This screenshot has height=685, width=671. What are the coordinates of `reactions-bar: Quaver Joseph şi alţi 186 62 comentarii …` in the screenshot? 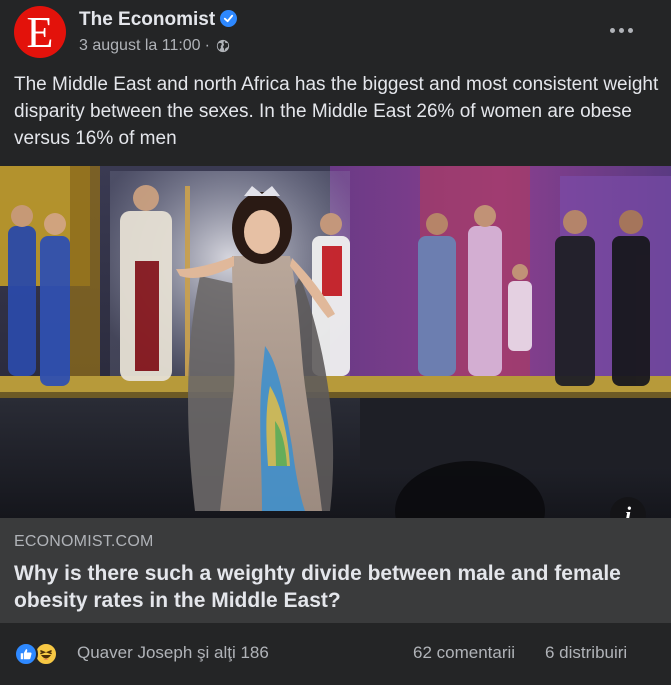 It's located at (335, 654).